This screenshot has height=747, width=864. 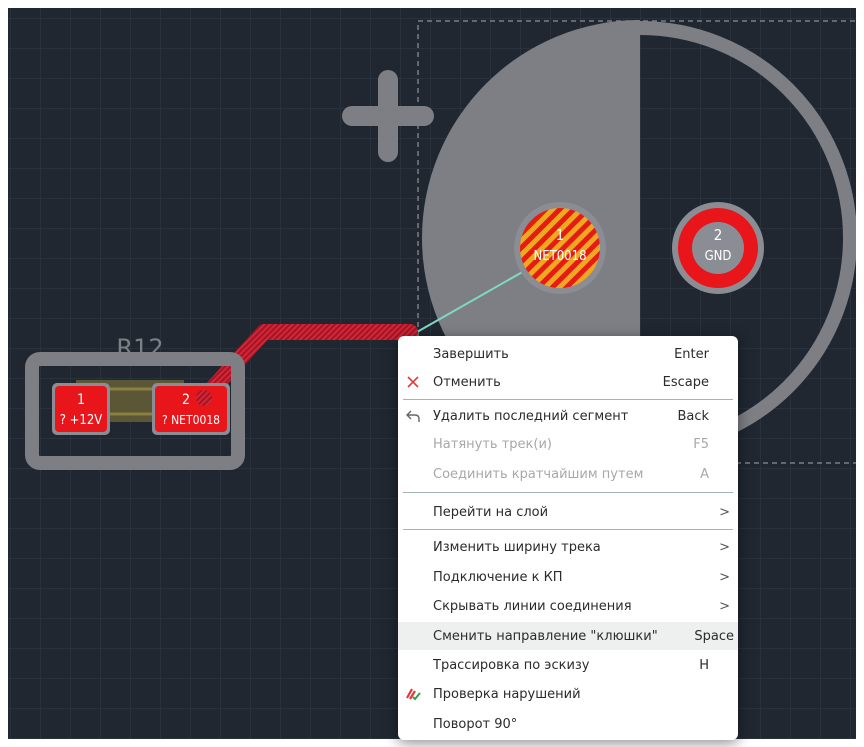 What do you see at coordinates (491, 512) in the screenshot?
I see `menu-item-label: Перейти на слой` at bounding box center [491, 512].